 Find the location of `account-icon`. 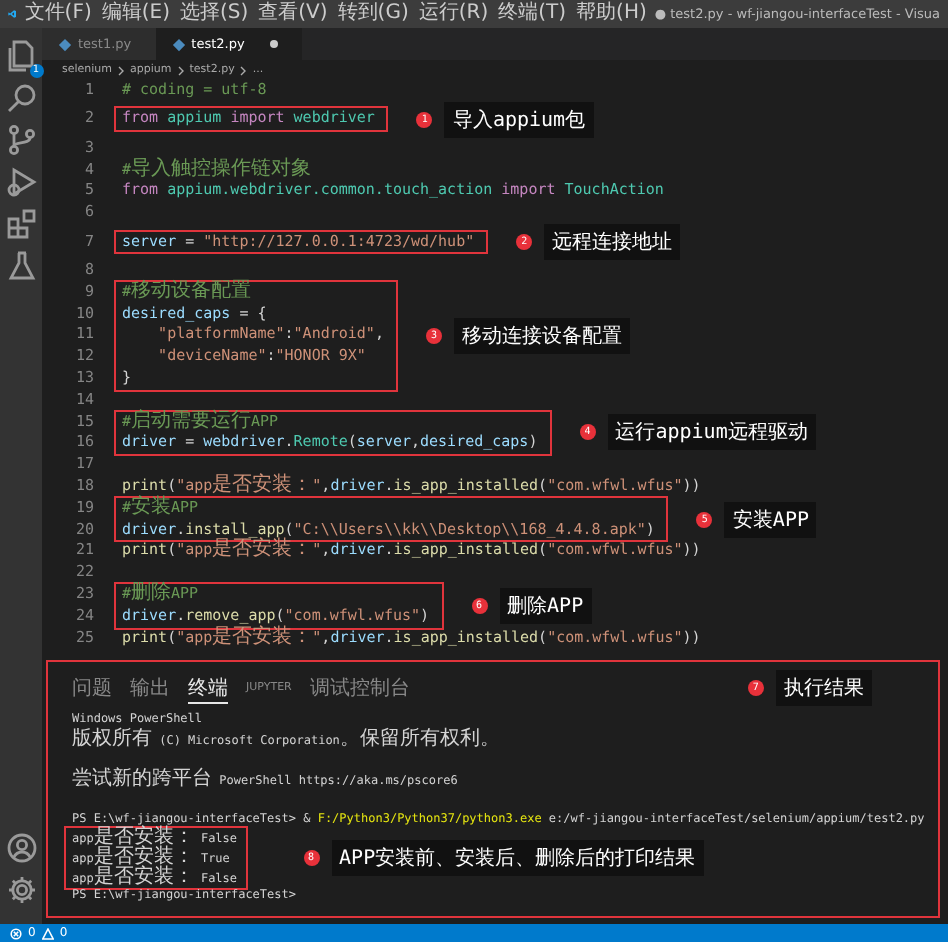

account-icon is located at coordinates (21, 848).